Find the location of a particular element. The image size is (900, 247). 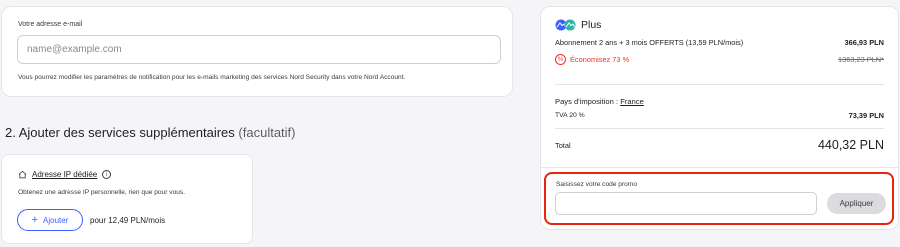

plan-name: Plus is located at coordinates (591, 25).